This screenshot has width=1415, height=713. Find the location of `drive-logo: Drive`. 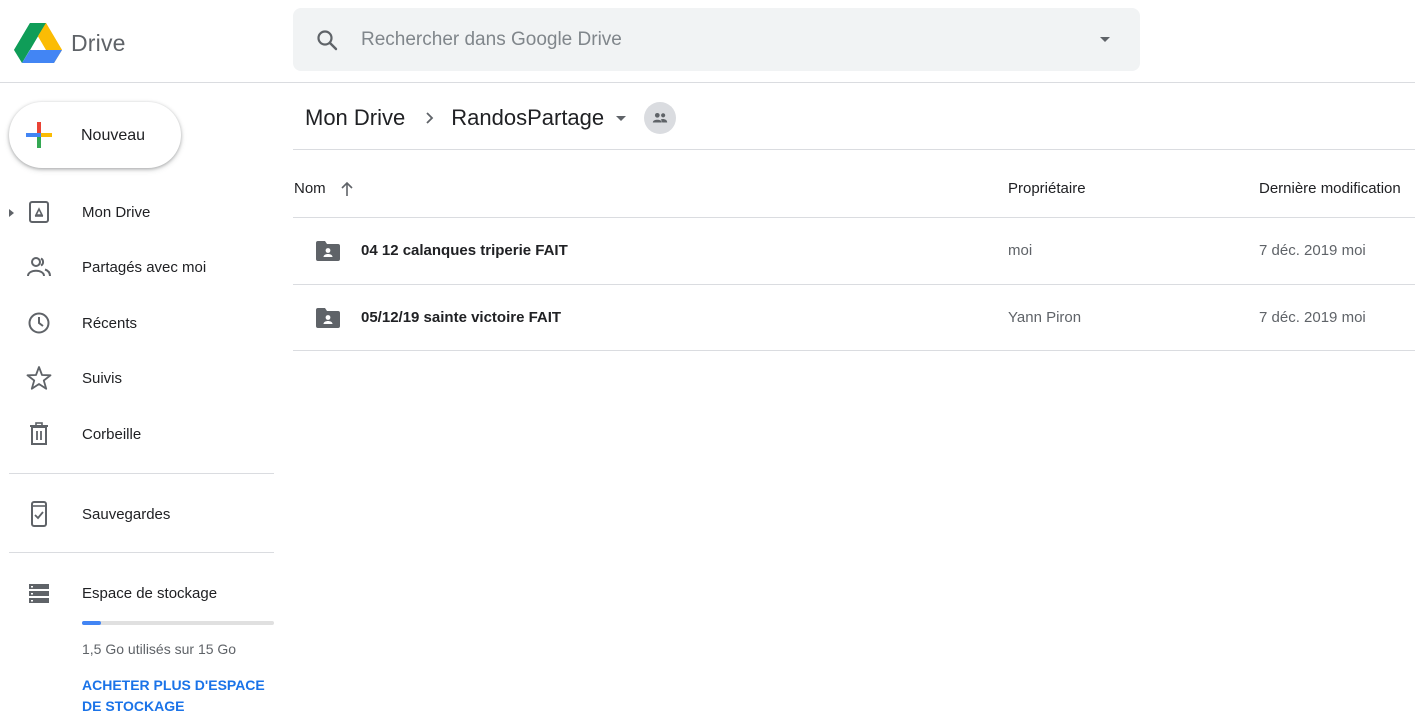

drive-logo: Drive is located at coordinates (70, 43).